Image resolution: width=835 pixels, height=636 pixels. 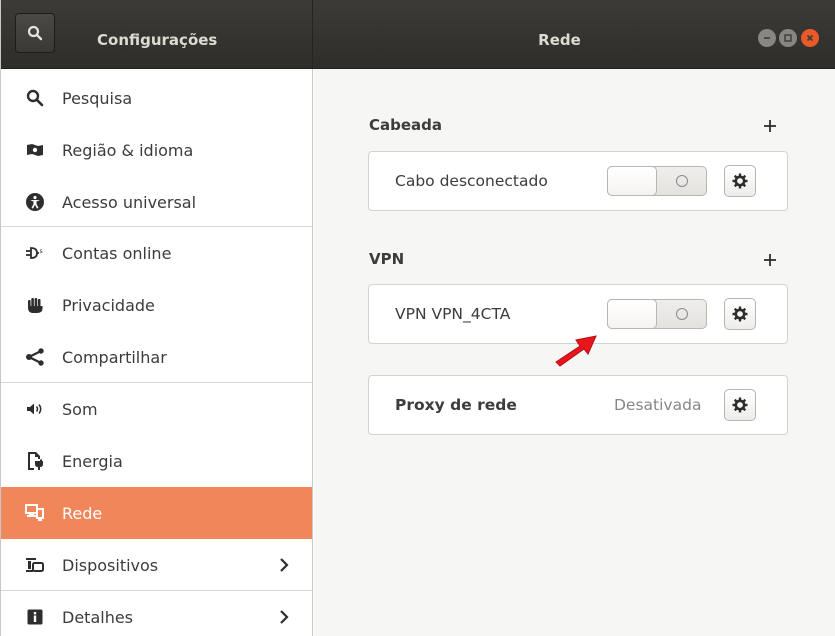 What do you see at coordinates (114, 357) in the screenshot?
I see `sidebar-item-label: Compartilhar` at bounding box center [114, 357].